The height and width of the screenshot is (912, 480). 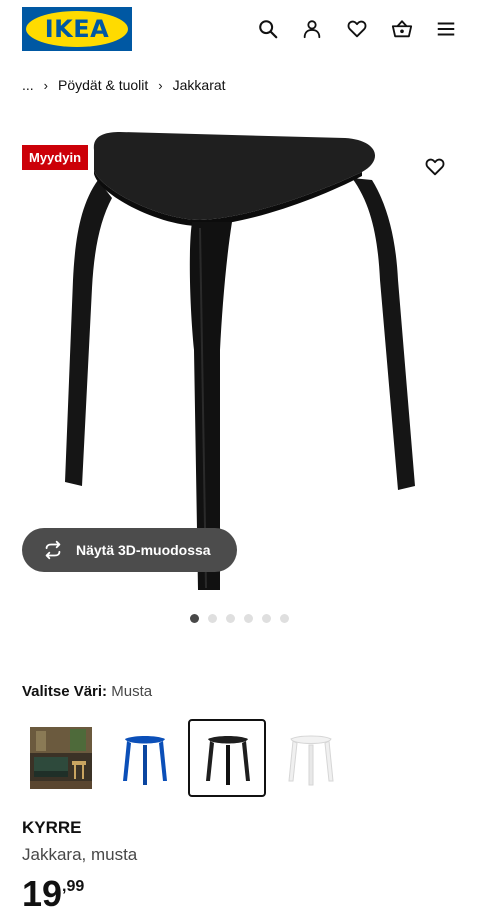 I want to click on basket-button, so click(x=402, y=29).